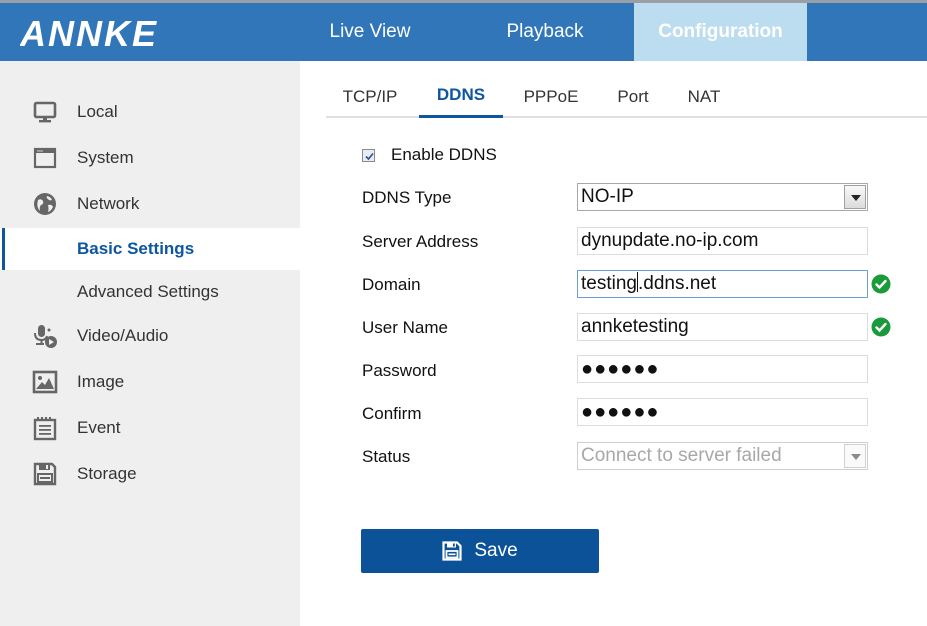  What do you see at coordinates (405, 327) in the screenshot?
I see `user-name-label: User Name` at bounding box center [405, 327].